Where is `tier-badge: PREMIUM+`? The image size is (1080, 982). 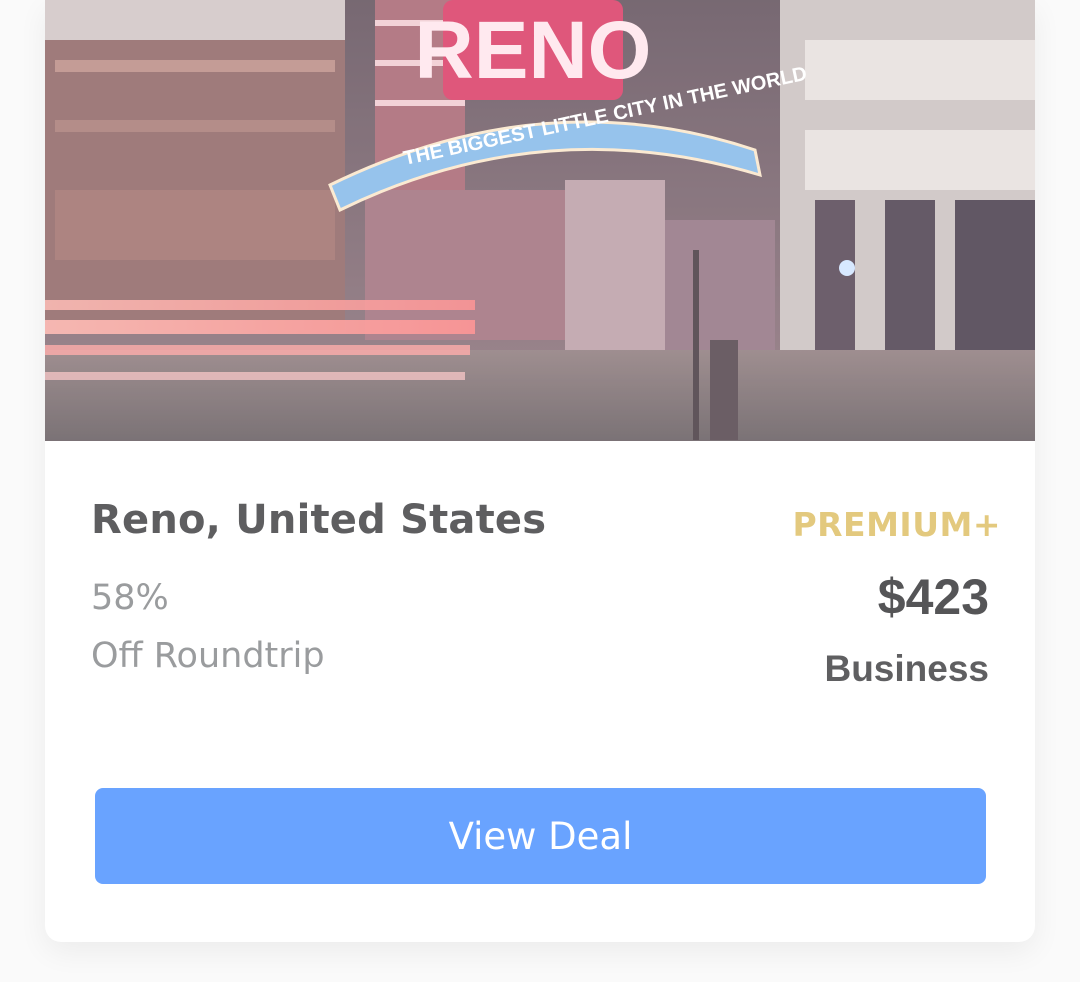 tier-badge: PREMIUM+ is located at coordinates (896, 524).